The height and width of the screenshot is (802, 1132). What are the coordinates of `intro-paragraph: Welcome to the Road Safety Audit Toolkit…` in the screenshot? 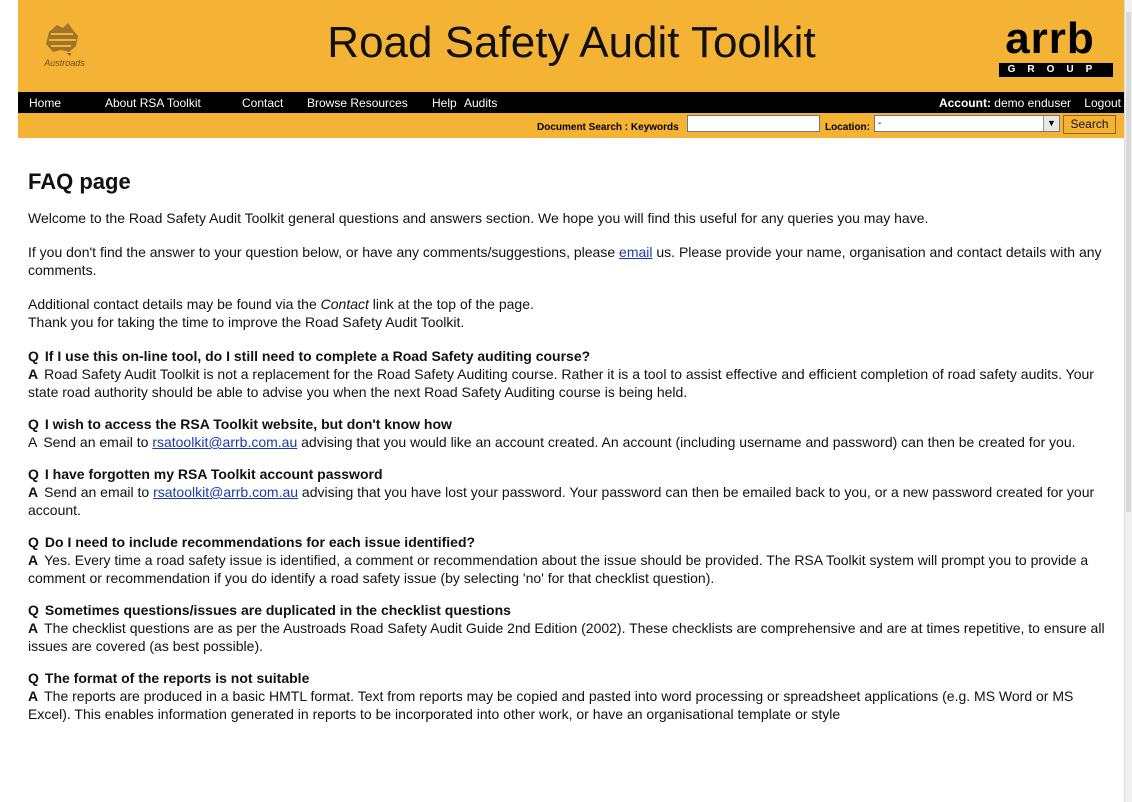 It's located at (478, 218).